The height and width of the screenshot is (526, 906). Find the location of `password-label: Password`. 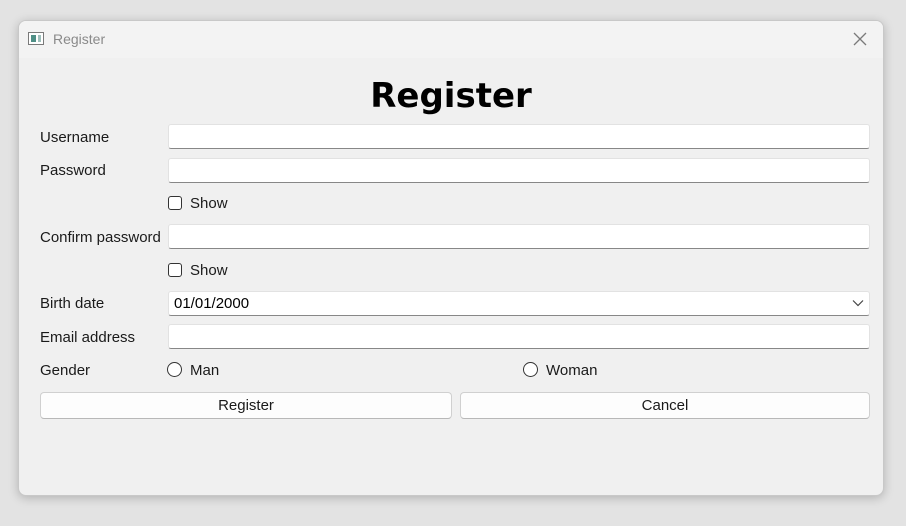

password-label: Password is located at coordinates (73, 170).